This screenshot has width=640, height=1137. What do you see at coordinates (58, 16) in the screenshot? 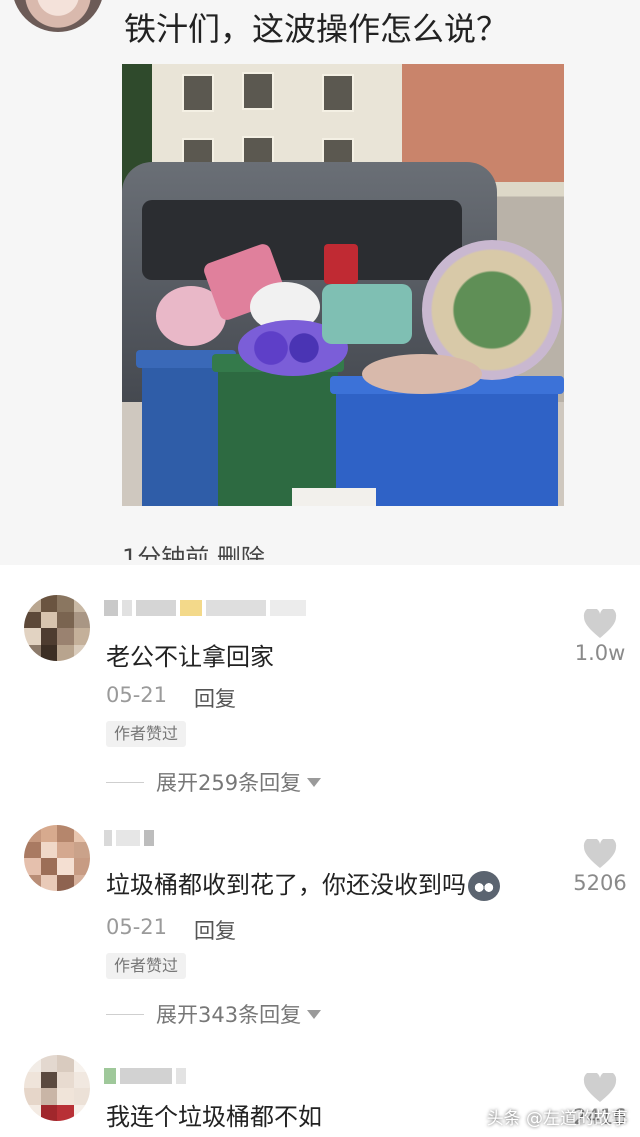
I see `author-avatar` at bounding box center [58, 16].